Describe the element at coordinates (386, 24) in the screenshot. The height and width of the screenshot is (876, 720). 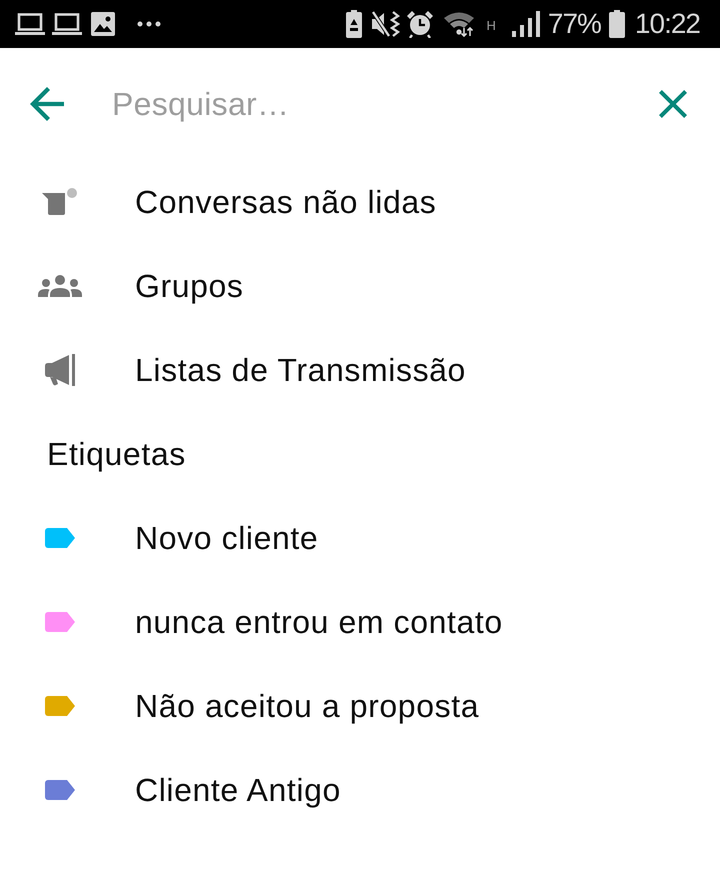
I see `muted-speaker-icon` at that location.